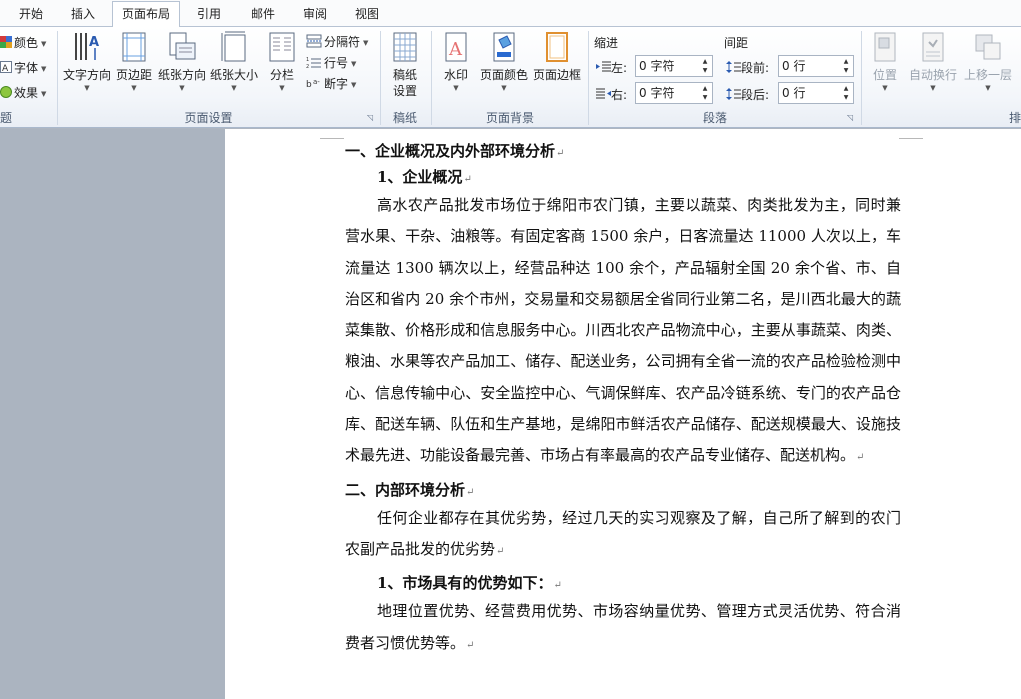 The width and height of the screenshot is (1021, 699). What do you see at coordinates (31, 14) in the screenshot?
I see `tab-home: 开始` at bounding box center [31, 14].